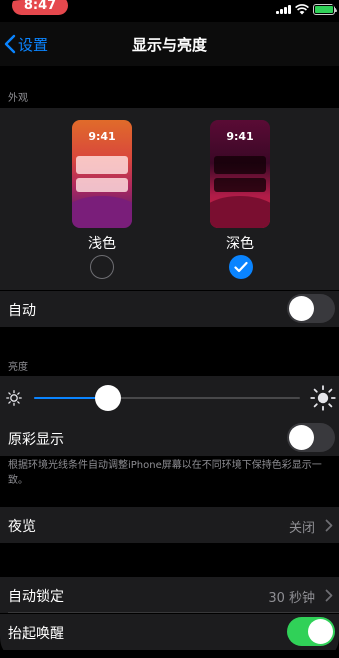 This screenshot has height=658, width=339. I want to click on page-title: 显示与亮度, so click(169, 45).